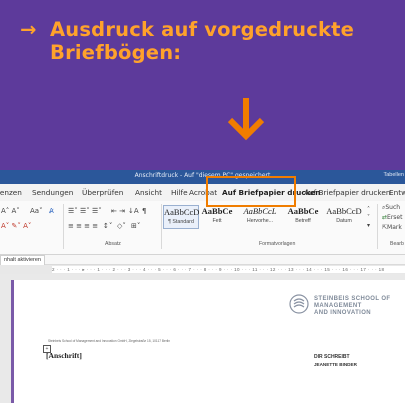  I want to click on style-standard: AaBbCcD ¶ Standard, so click(181, 217).